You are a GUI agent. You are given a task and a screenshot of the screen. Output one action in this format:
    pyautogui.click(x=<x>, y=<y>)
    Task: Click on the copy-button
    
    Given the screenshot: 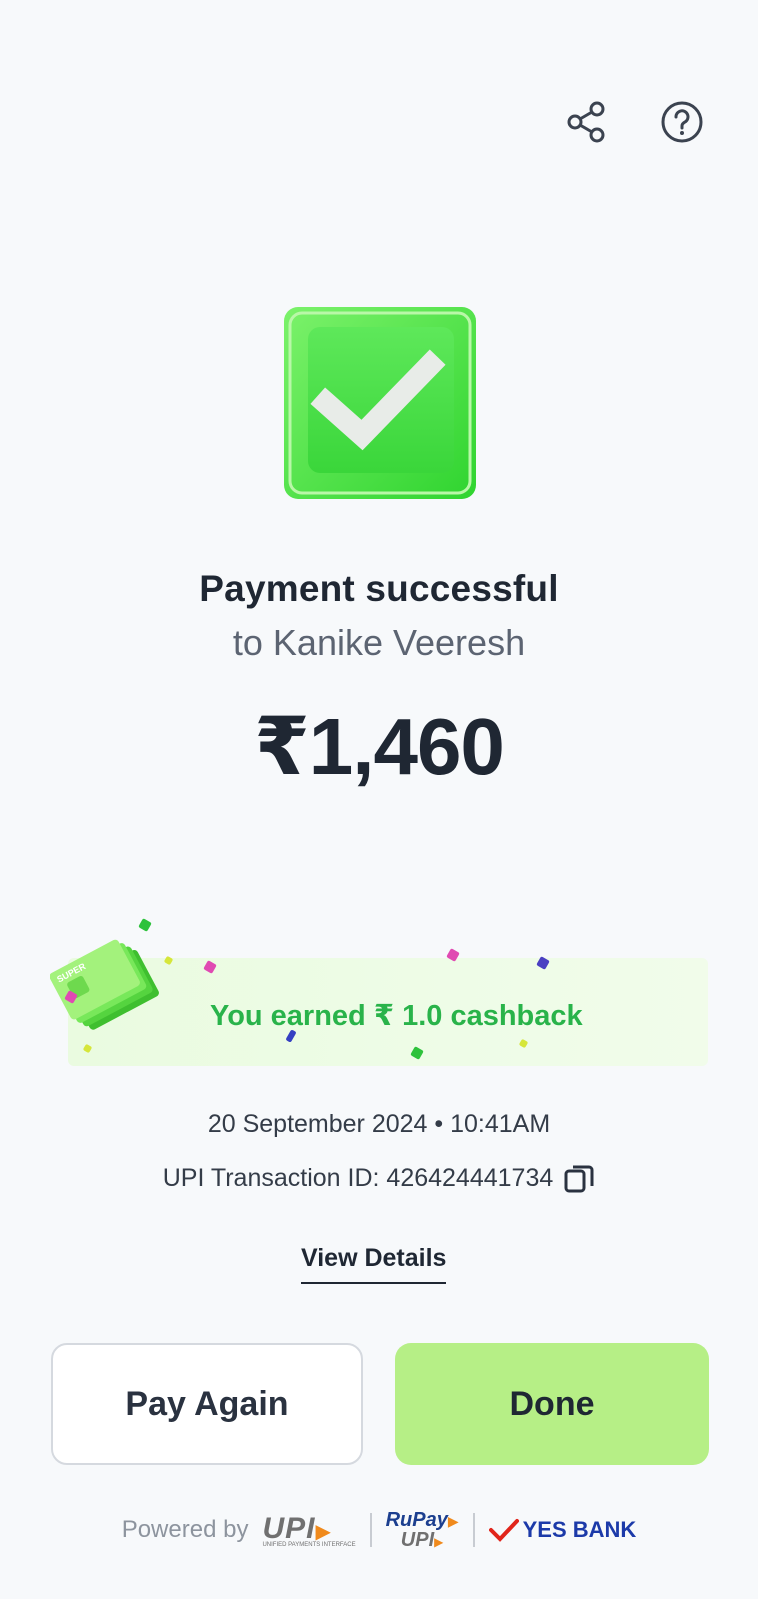 What is the action you would take?
    pyautogui.click(x=579, y=1178)
    